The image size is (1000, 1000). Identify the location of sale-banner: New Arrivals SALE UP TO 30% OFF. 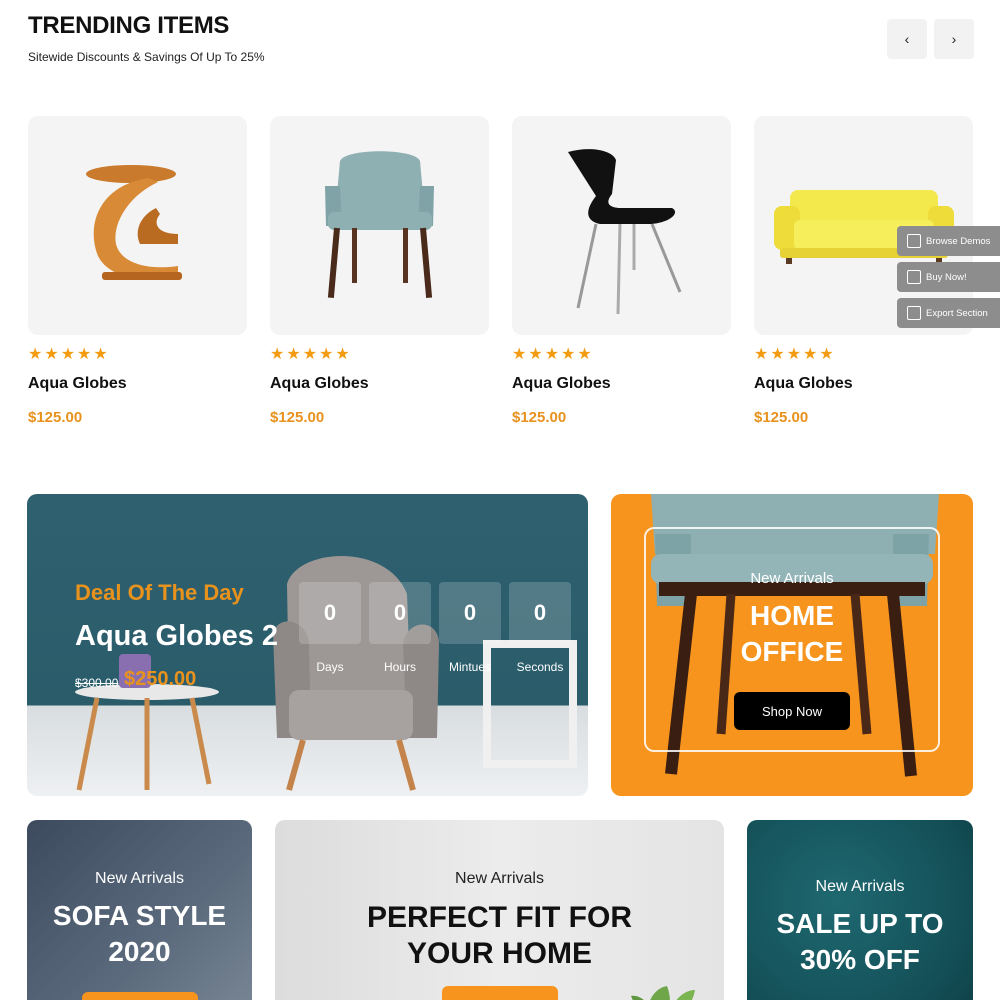
(860, 910).